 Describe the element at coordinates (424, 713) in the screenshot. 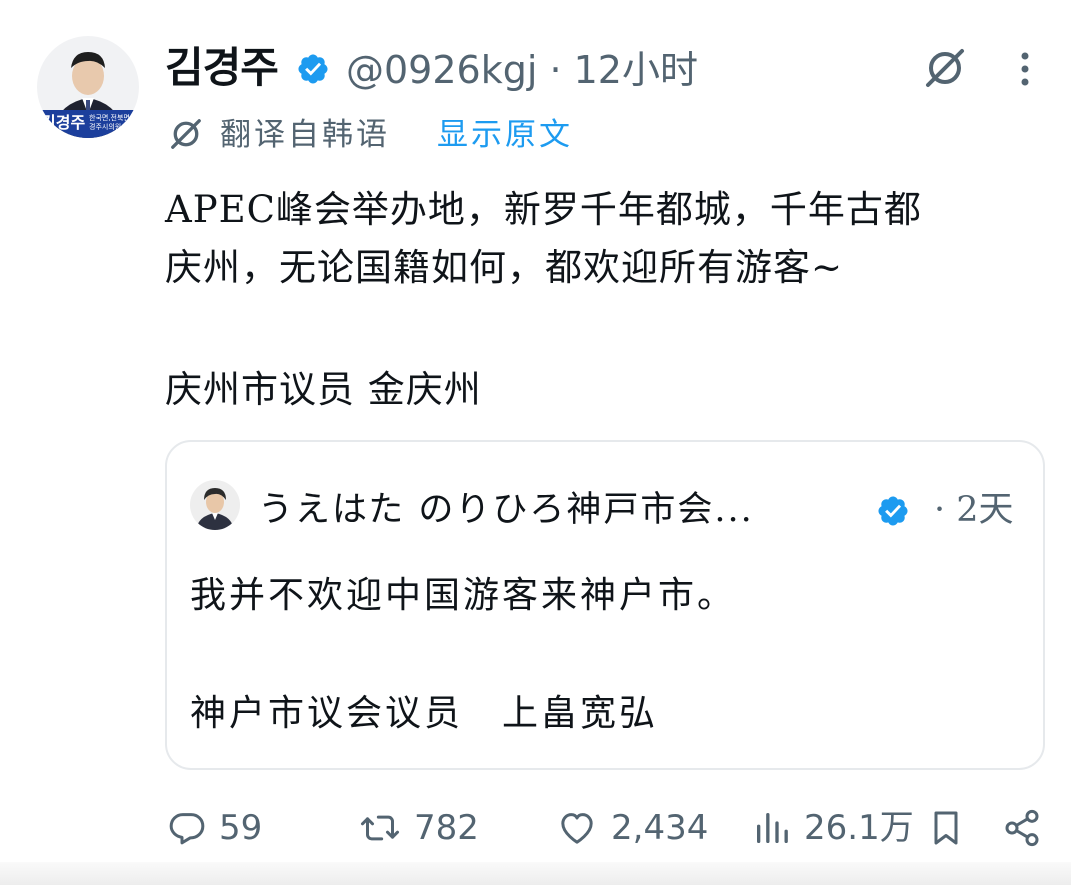

I see `quoted-signature: 神户市议会议员 上畠宽弘` at that location.